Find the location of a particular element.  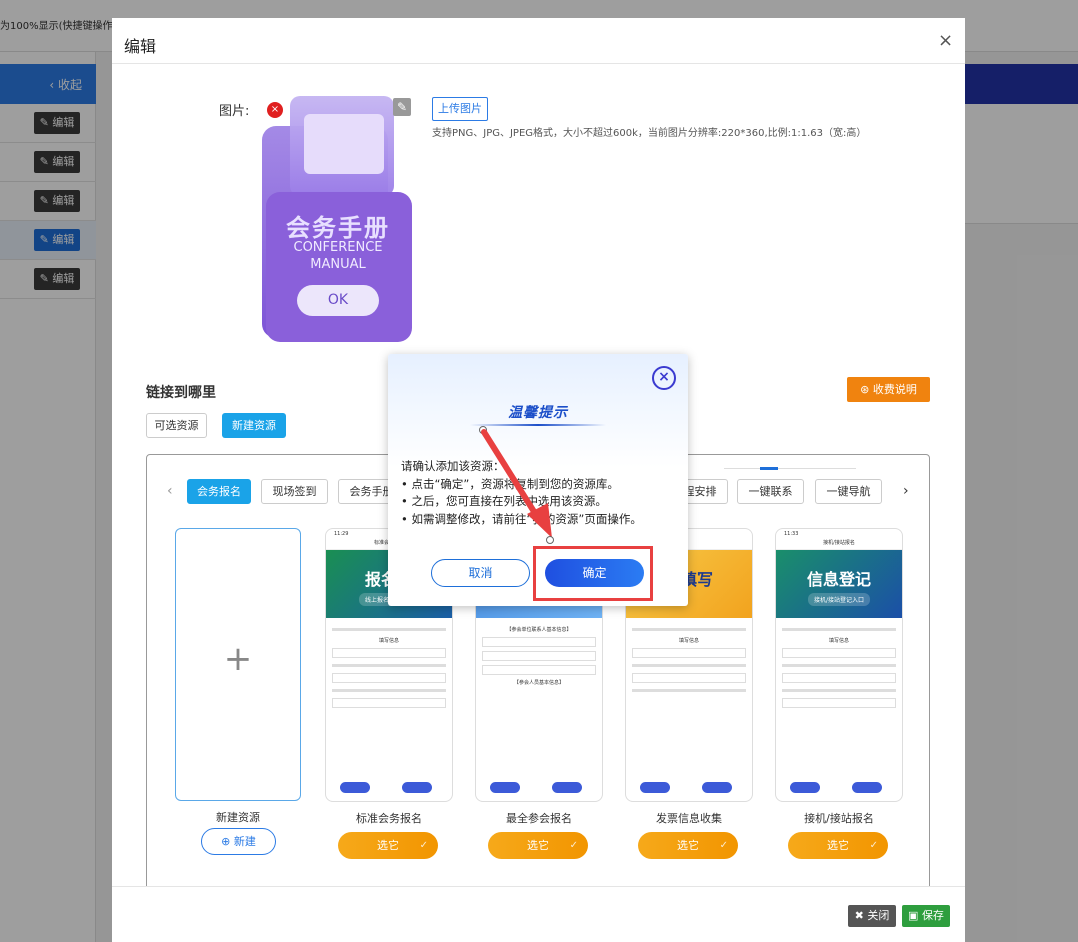

remove-image-icon: × is located at coordinates (275, 110).